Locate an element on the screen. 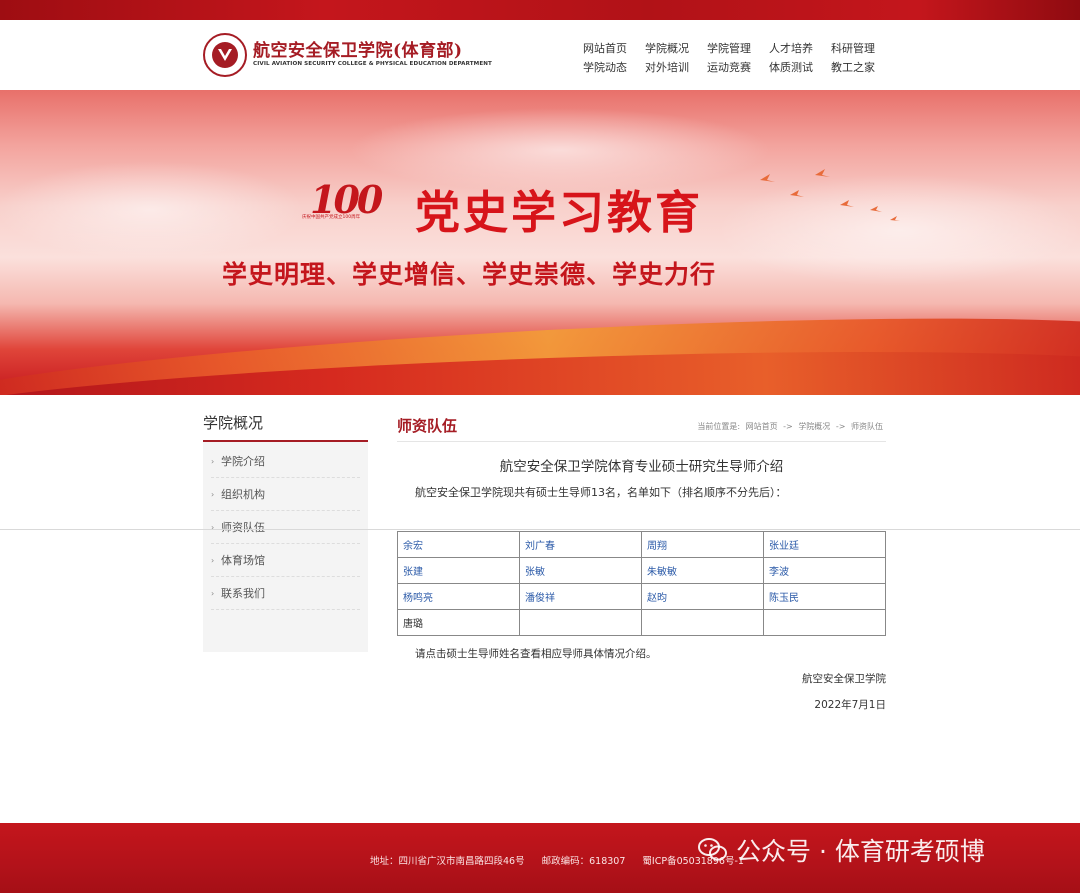 This screenshot has height=893, width=1080. mentor-link: 张建 is located at coordinates (458, 570).